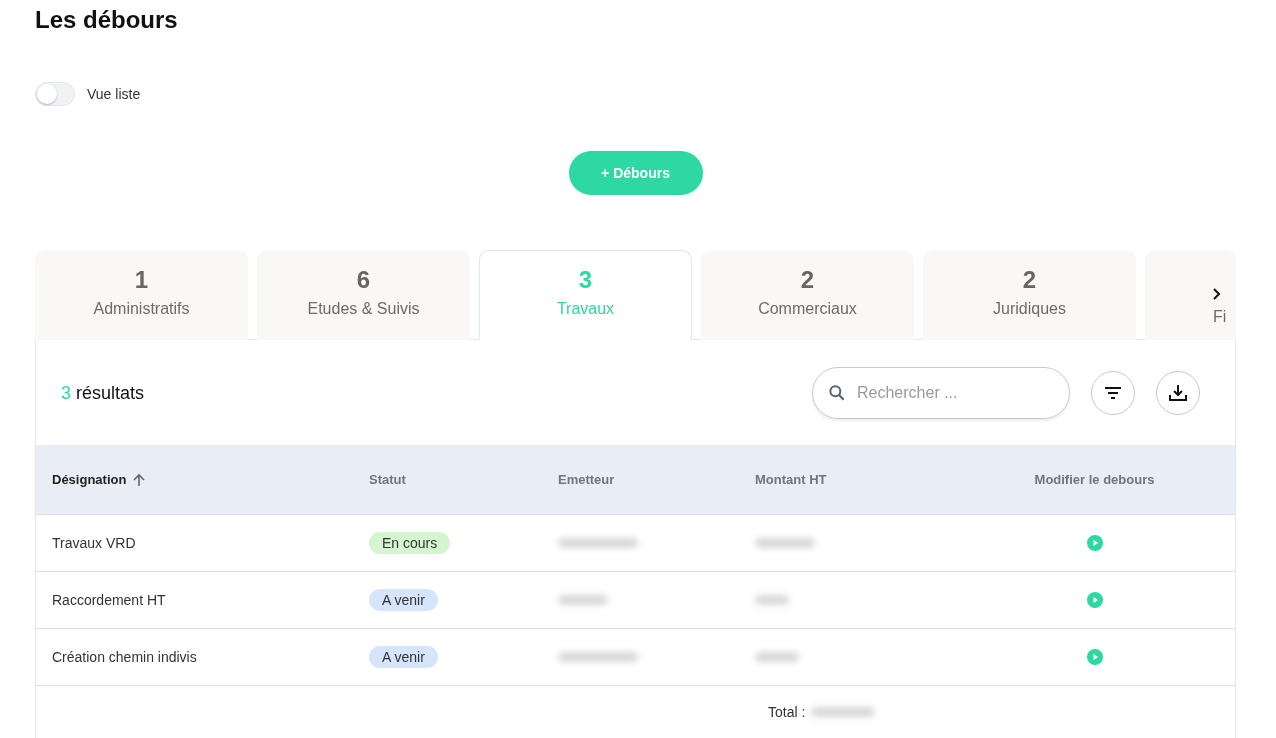 This screenshot has width=1276, height=738. What do you see at coordinates (103, 393) in the screenshot?
I see `results-count: 3 résultats` at bounding box center [103, 393].